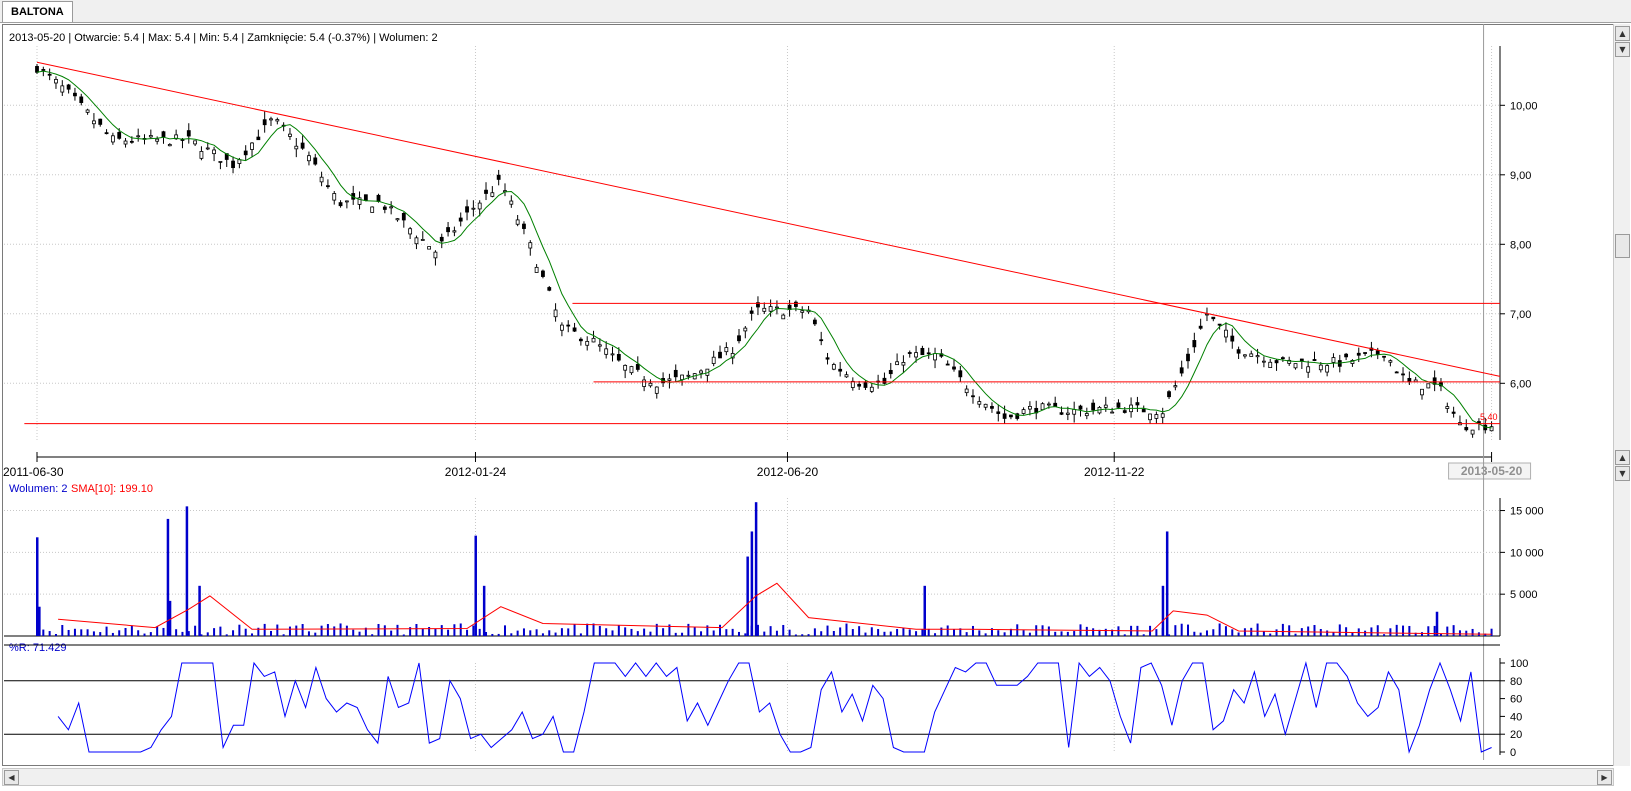 This screenshot has width=1631, height=791. What do you see at coordinates (11, 777) in the screenshot?
I see `scroll-left-icon: ◀` at bounding box center [11, 777].